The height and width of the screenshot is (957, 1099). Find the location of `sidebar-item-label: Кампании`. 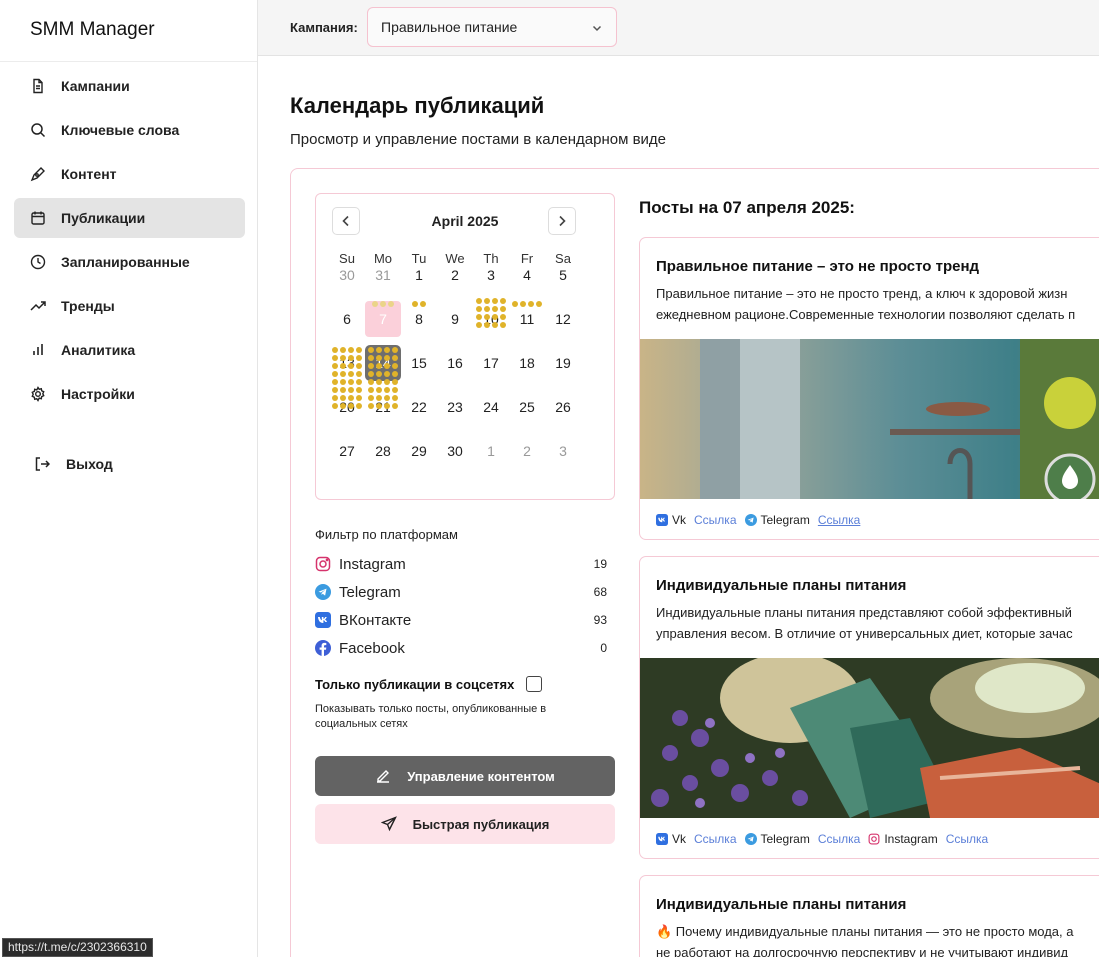

sidebar-item-label: Кампании is located at coordinates (95, 86).